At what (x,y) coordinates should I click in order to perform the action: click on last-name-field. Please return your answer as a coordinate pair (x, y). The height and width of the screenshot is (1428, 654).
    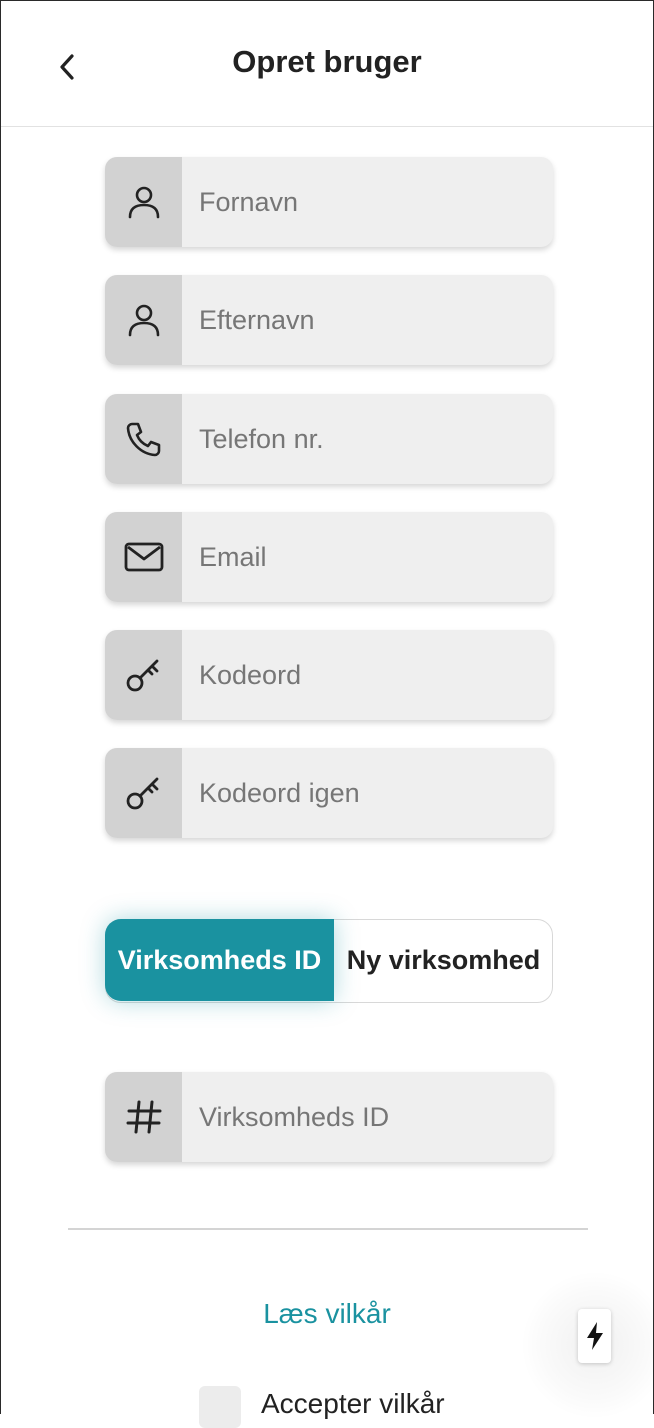
    Looking at the image, I should click on (329, 320).